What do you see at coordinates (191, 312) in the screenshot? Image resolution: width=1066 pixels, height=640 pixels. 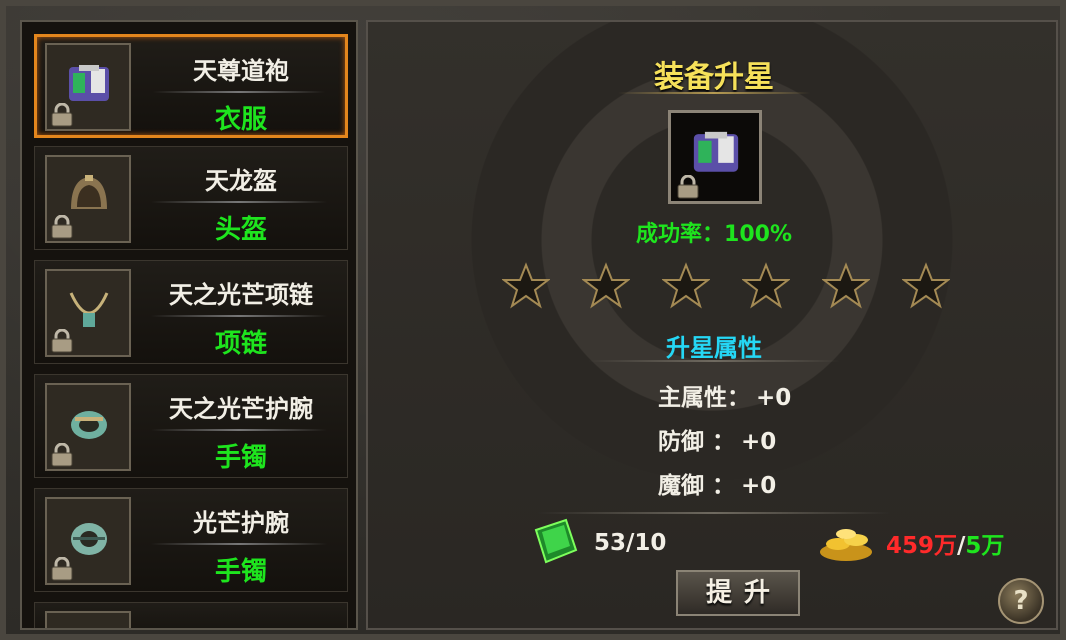 I see `list-item: 天之光芒项链 项链` at bounding box center [191, 312].